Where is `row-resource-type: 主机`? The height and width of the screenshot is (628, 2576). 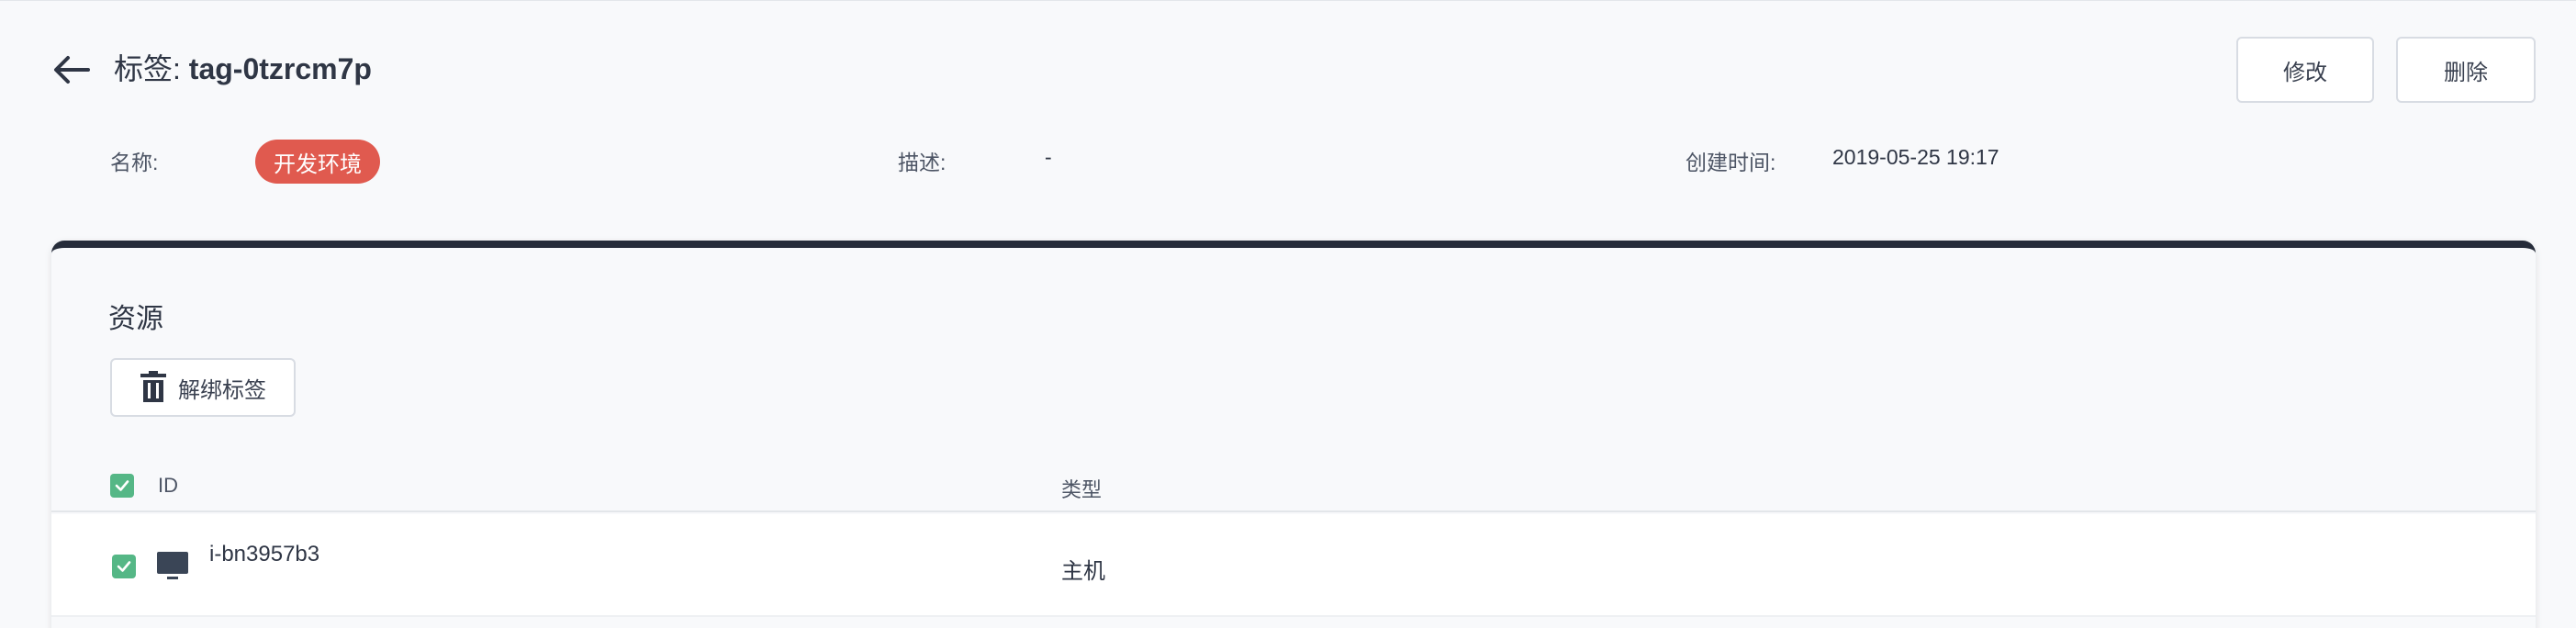
row-resource-type: 主机 is located at coordinates (1083, 571).